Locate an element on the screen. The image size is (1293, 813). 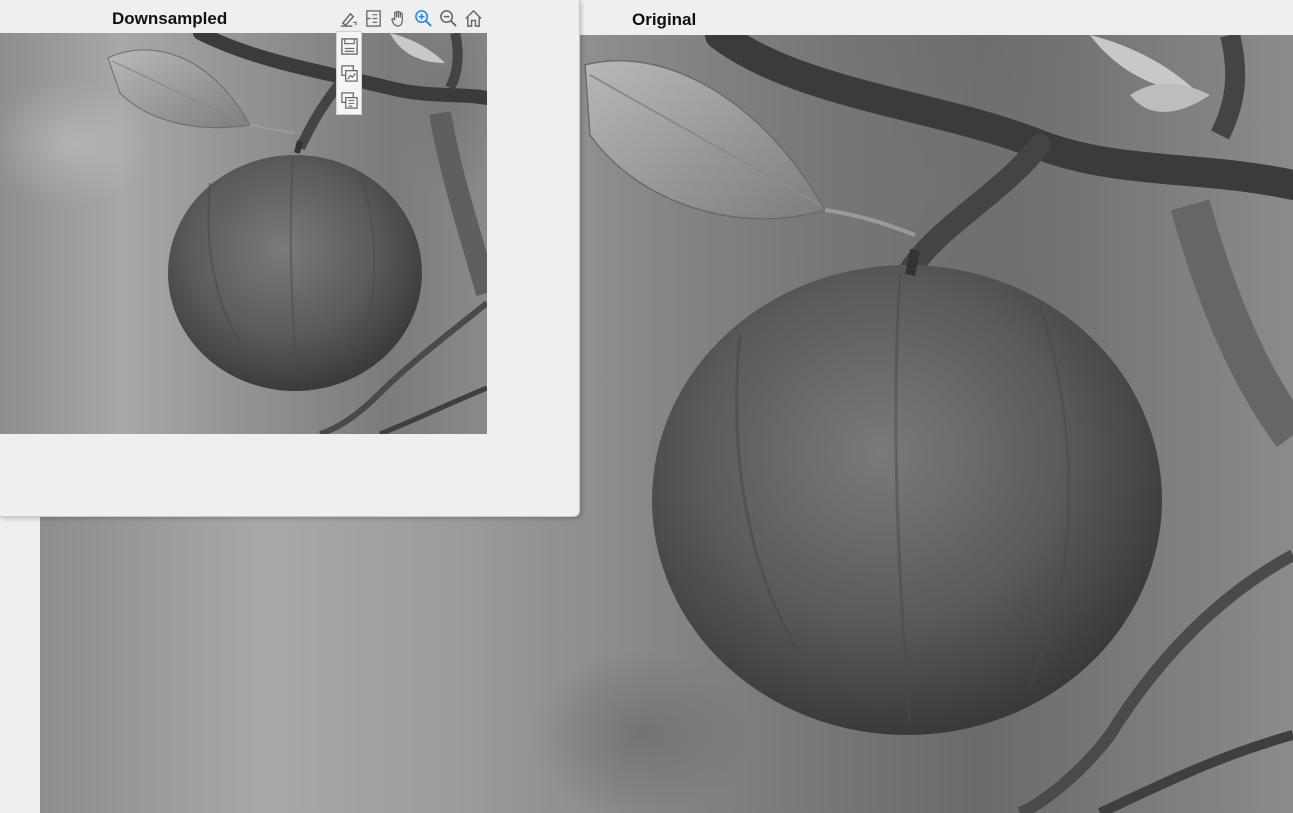
export-menu is located at coordinates (349, 73).